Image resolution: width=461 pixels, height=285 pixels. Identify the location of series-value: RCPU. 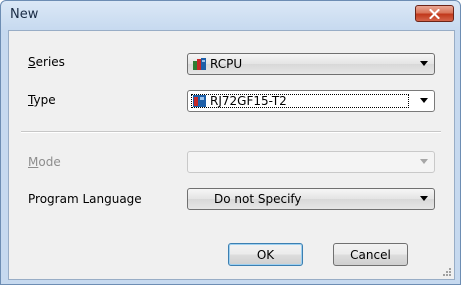
(226, 64).